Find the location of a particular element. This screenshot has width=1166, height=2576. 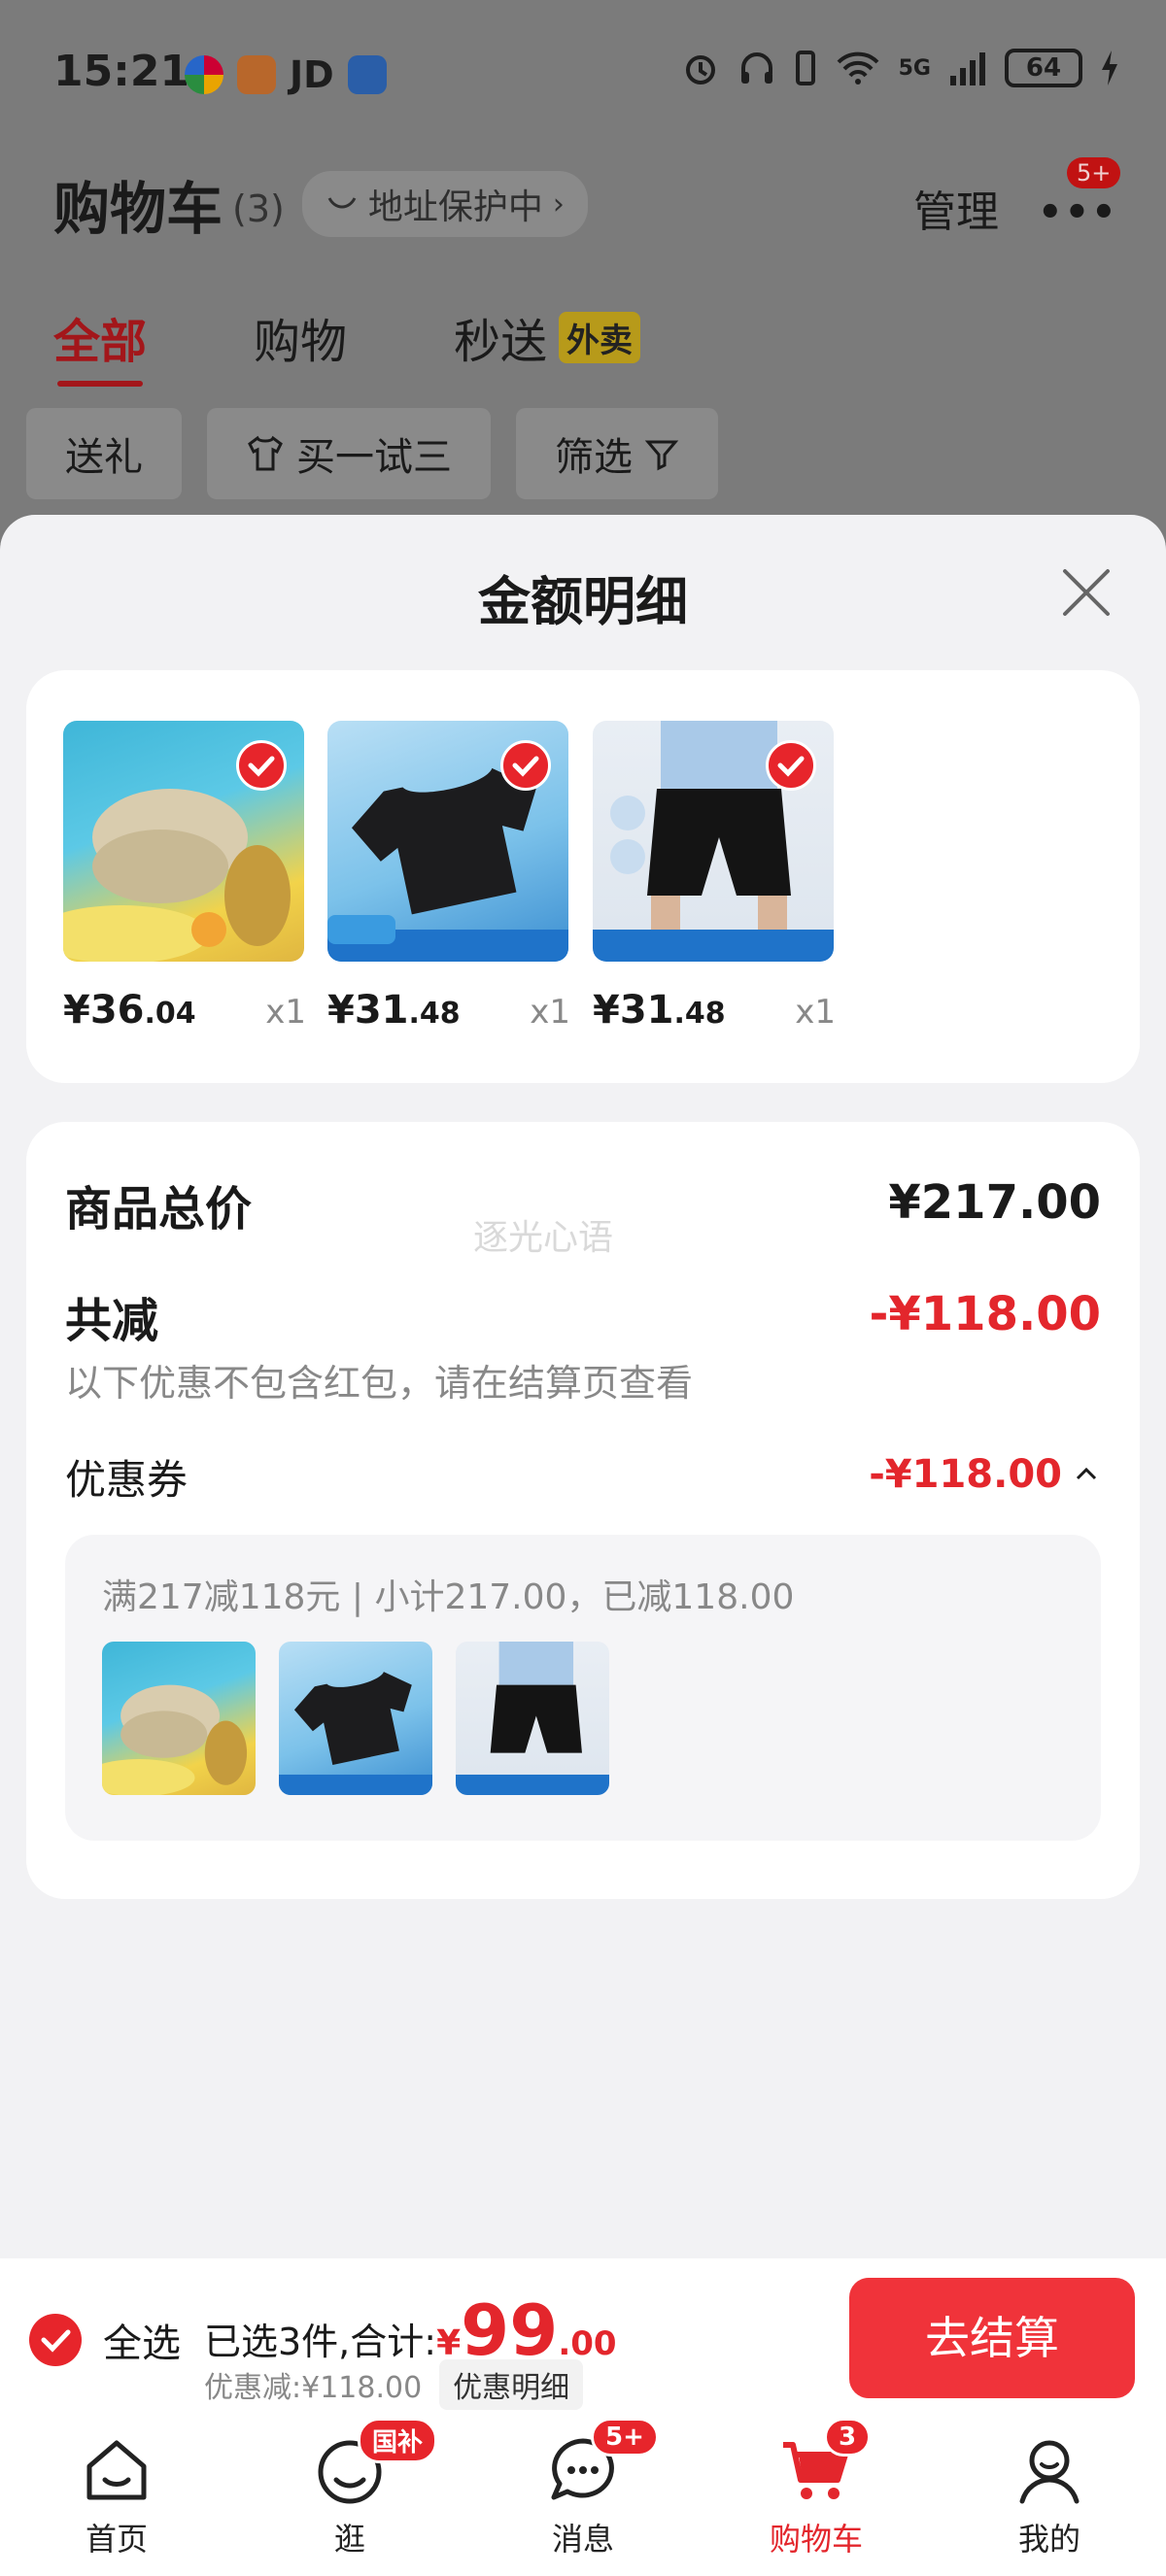

bottom-nav: 首页 国补 逛 5+ 消息 3 购物车 我的 is located at coordinates (583, 2495).